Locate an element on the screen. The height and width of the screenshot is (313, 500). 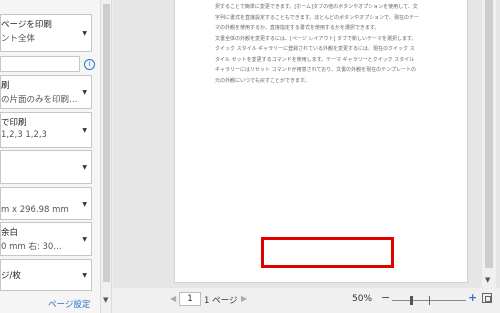
next-page-icon: ▶ is located at coordinates (244, 298).